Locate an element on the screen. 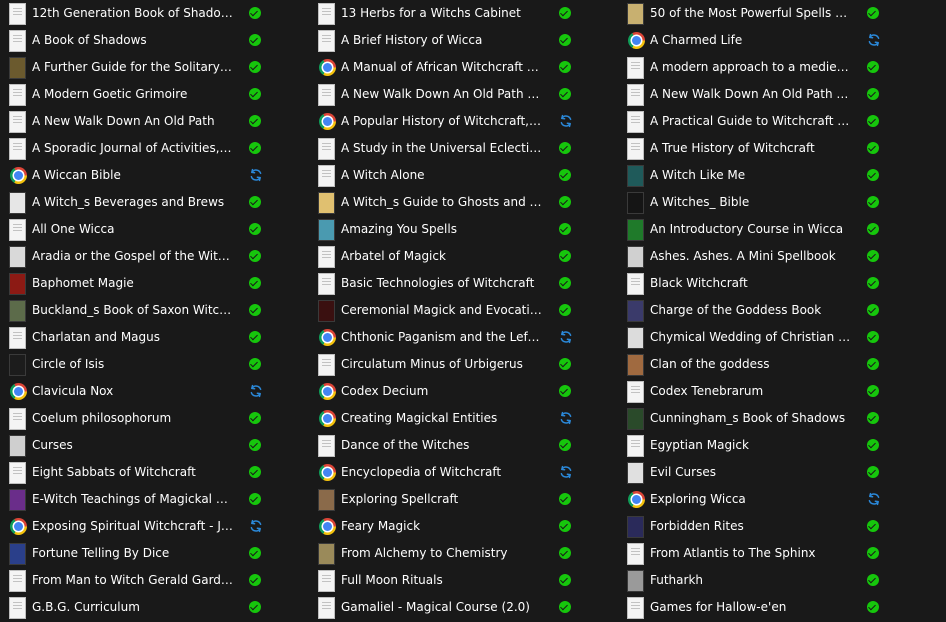 This screenshot has height=622, width=946. file-item: A Modern Goetic Grimoire is located at coordinates (135, 94).